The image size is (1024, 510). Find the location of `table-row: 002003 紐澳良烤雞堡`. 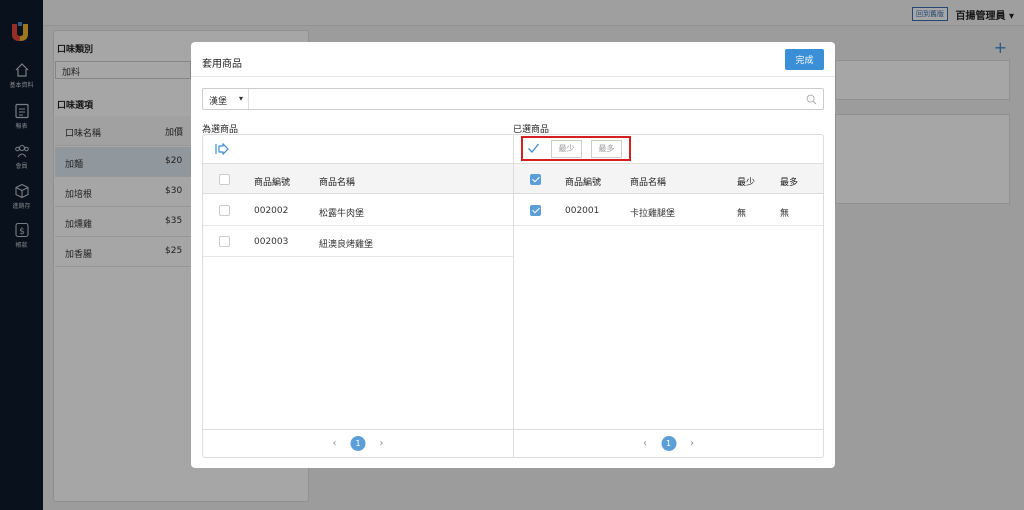

table-row: 002003 紐澳良烤雞堡 is located at coordinates (358, 241).